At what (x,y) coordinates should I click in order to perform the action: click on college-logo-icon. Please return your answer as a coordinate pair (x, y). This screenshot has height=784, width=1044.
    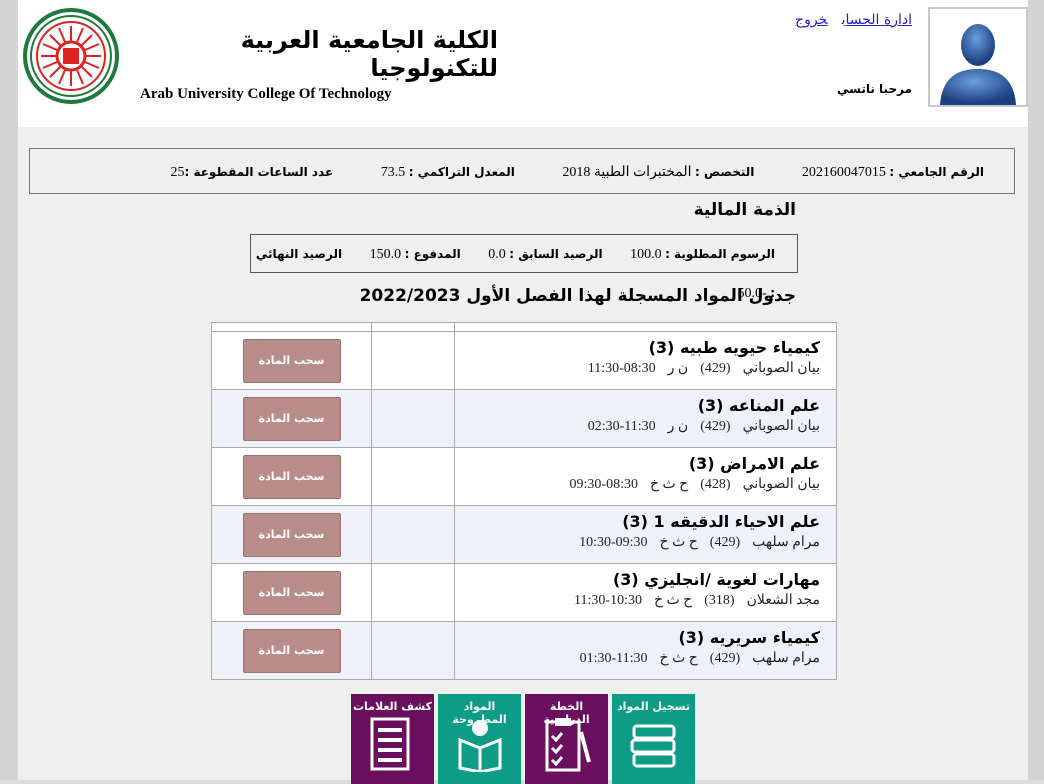
    Looking at the image, I should click on (71, 56).